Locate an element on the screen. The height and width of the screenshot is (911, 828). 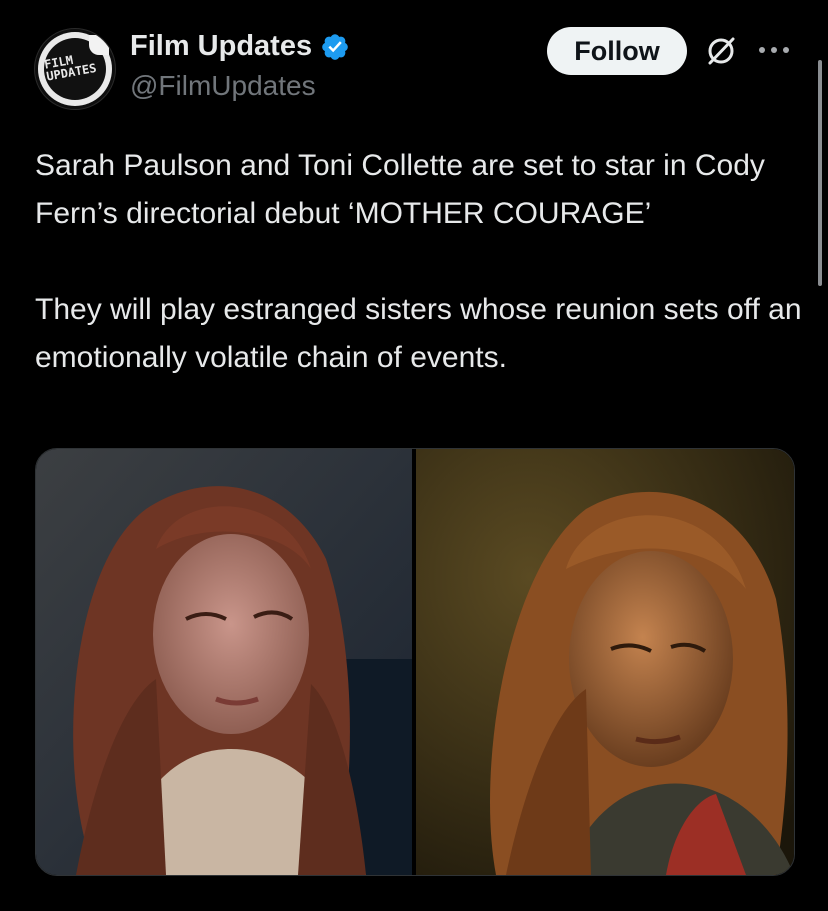
grok-icon is located at coordinates (721, 51).